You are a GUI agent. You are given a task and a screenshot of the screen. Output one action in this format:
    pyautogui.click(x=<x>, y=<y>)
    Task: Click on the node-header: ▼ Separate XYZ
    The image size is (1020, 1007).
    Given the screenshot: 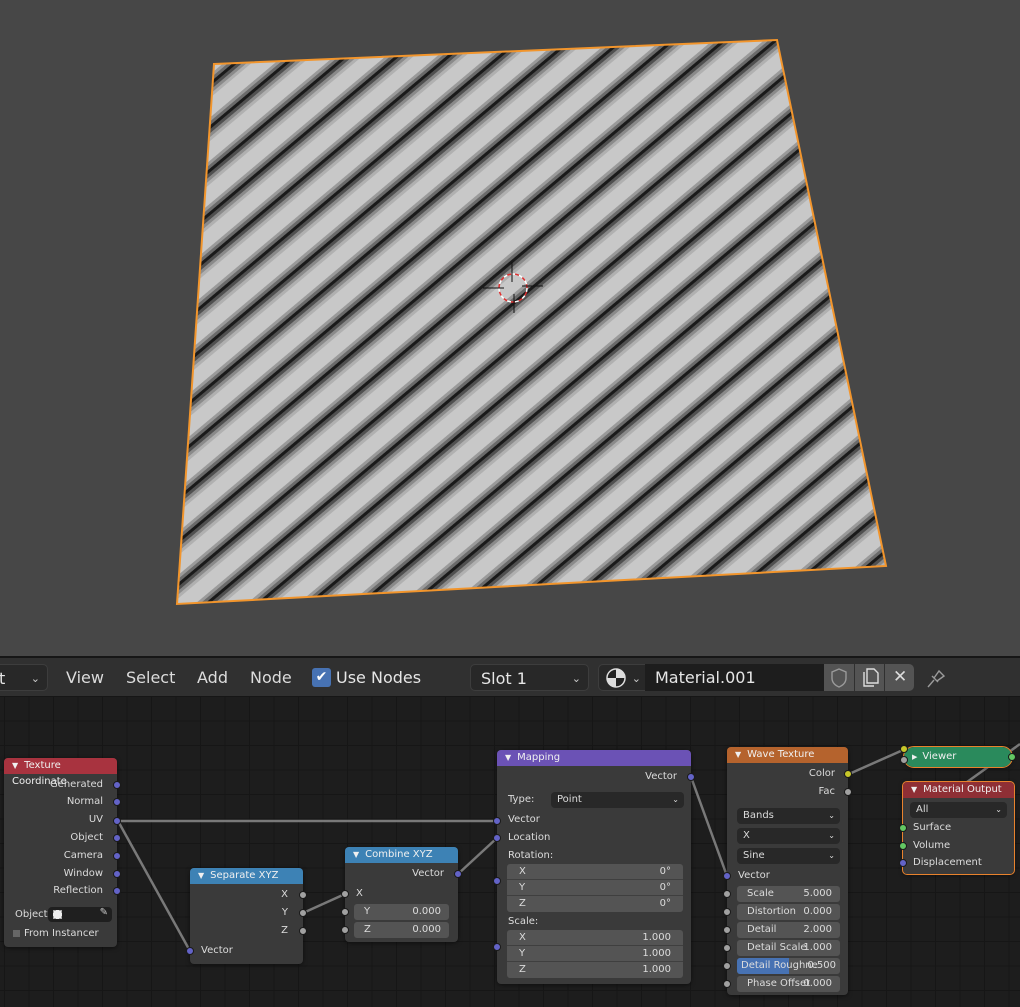 What is the action you would take?
    pyautogui.click(x=246, y=876)
    